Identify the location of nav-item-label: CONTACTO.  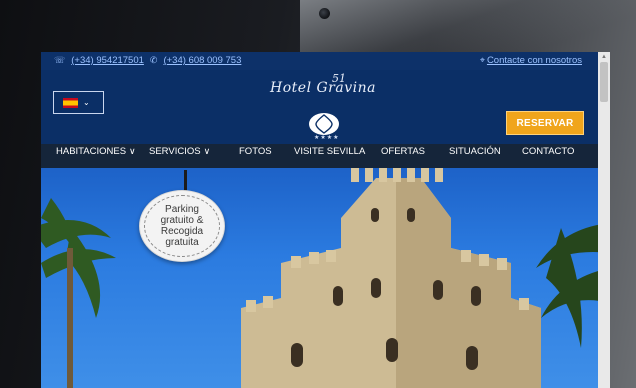
(548, 151).